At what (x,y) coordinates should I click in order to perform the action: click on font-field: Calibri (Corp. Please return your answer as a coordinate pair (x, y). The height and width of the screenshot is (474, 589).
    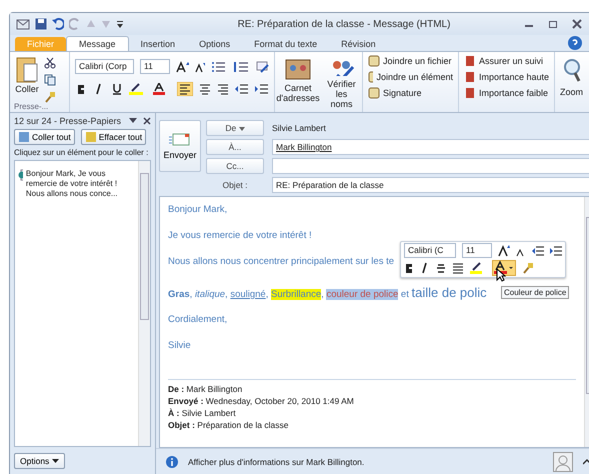
    Looking at the image, I should click on (104, 66).